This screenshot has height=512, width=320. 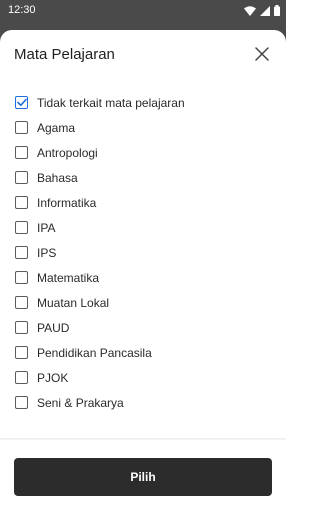 What do you see at coordinates (250, 10) in the screenshot?
I see `wifi-icon` at bounding box center [250, 10].